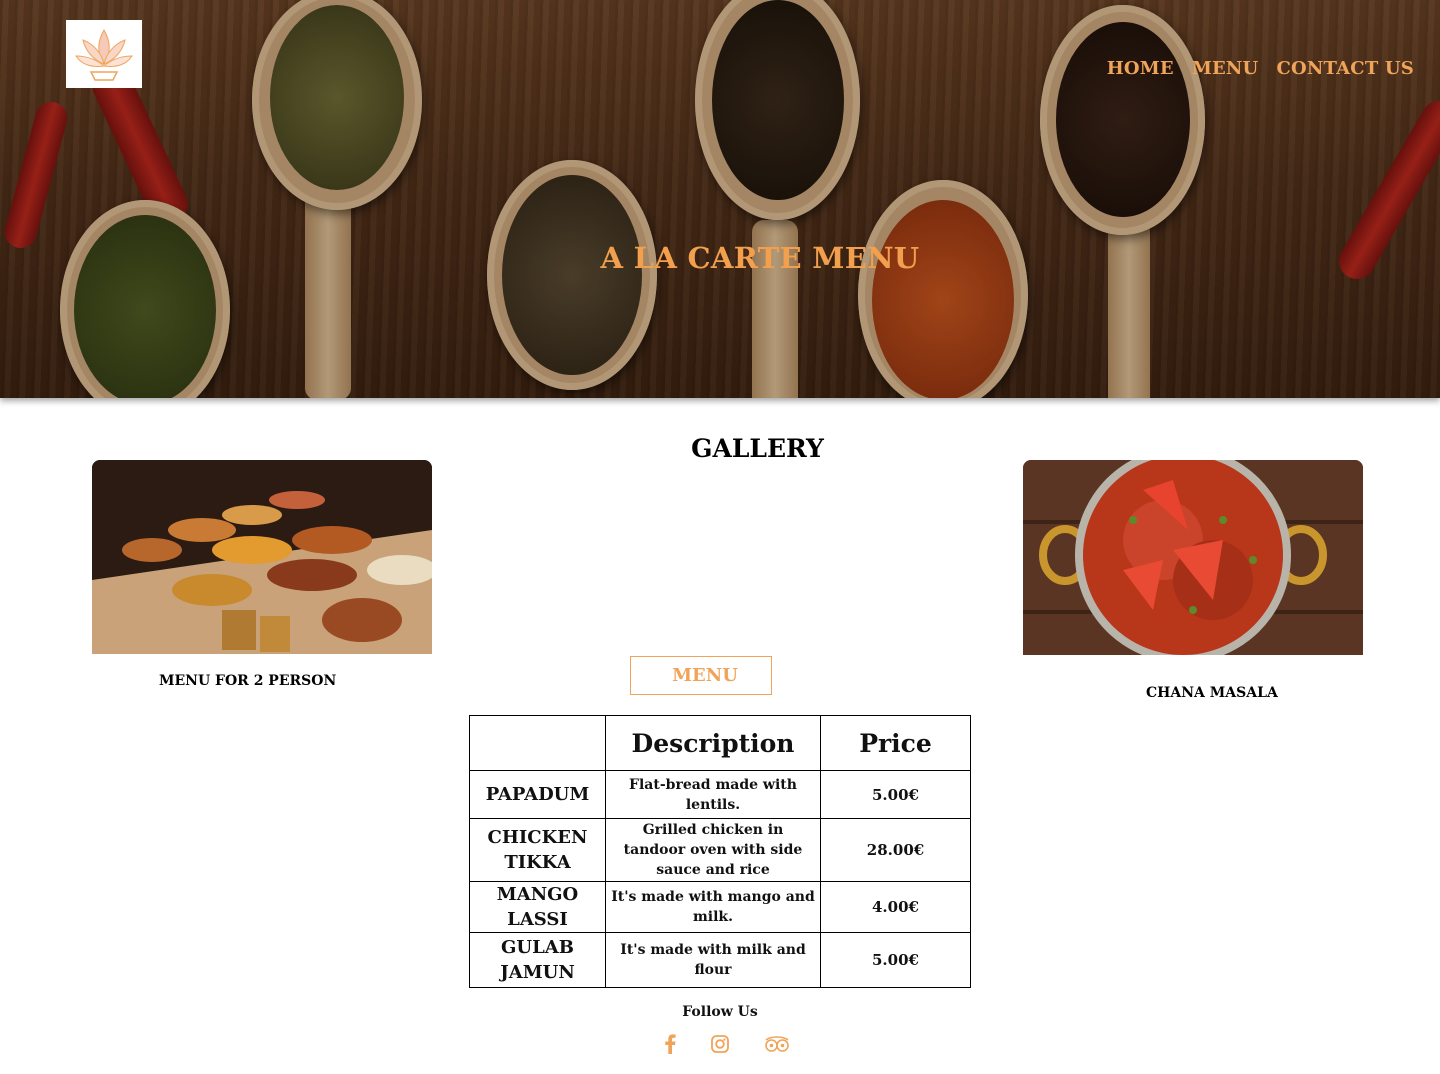  What do you see at coordinates (537, 743) in the screenshot?
I see `table-header-item` at bounding box center [537, 743].